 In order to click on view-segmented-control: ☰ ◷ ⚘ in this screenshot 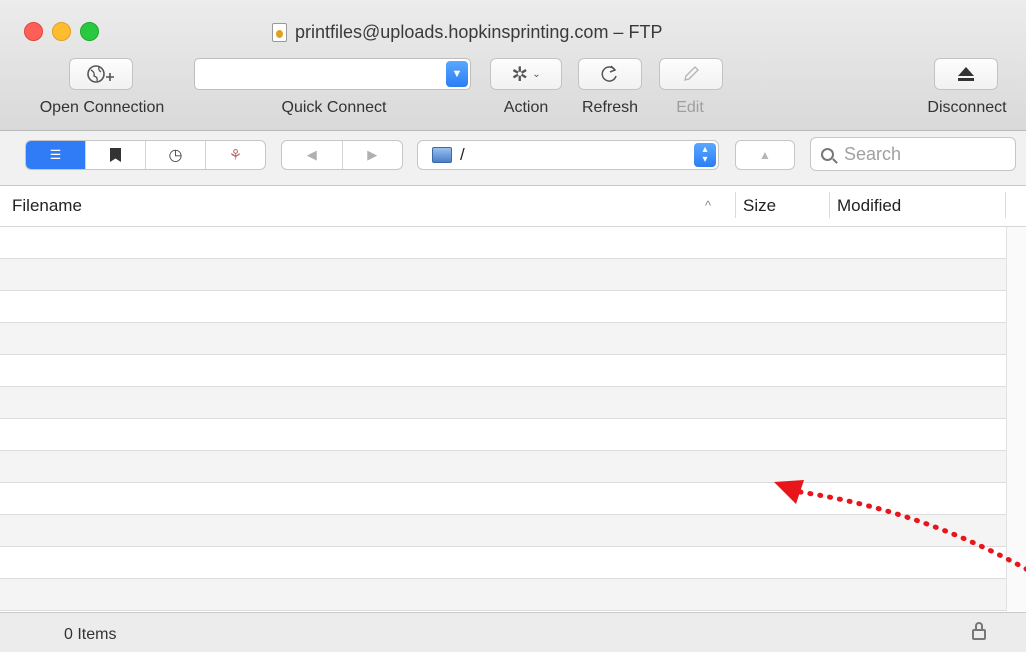, I will do `click(145, 155)`.